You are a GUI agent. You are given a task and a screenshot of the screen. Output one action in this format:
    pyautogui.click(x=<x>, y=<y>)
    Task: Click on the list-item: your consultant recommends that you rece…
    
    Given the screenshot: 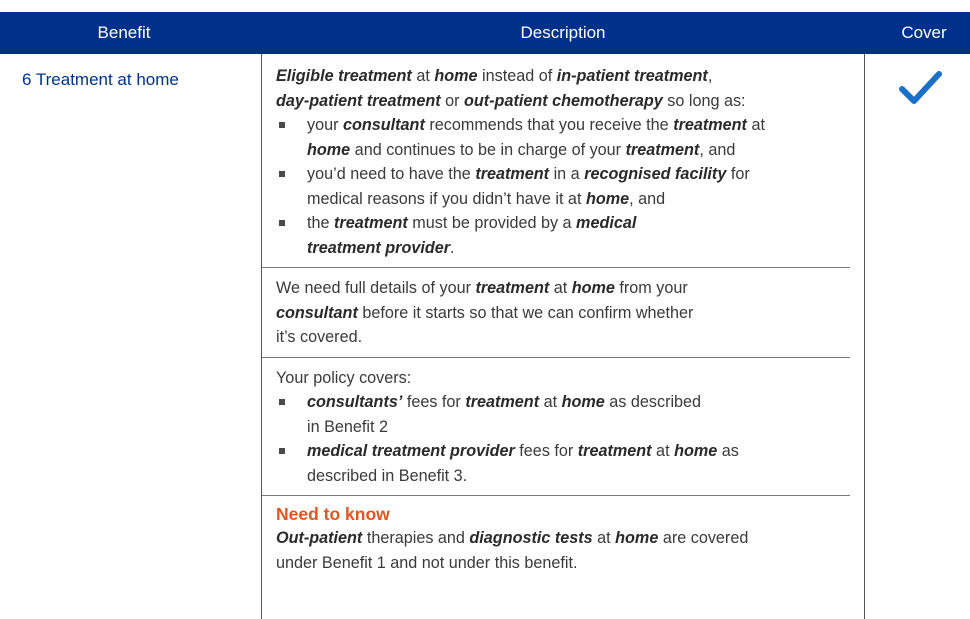 What is the action you would take?
    pyautogui.click(x=556, y=137)
    